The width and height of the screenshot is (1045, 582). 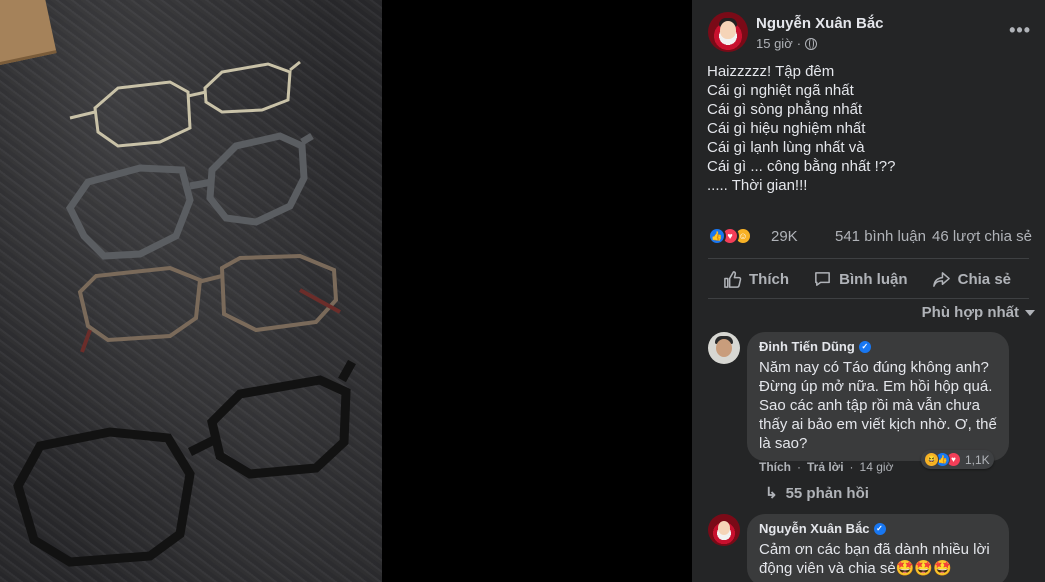 I want to click on haha-reaction-icon: 😆, so click(x=931, y=459).